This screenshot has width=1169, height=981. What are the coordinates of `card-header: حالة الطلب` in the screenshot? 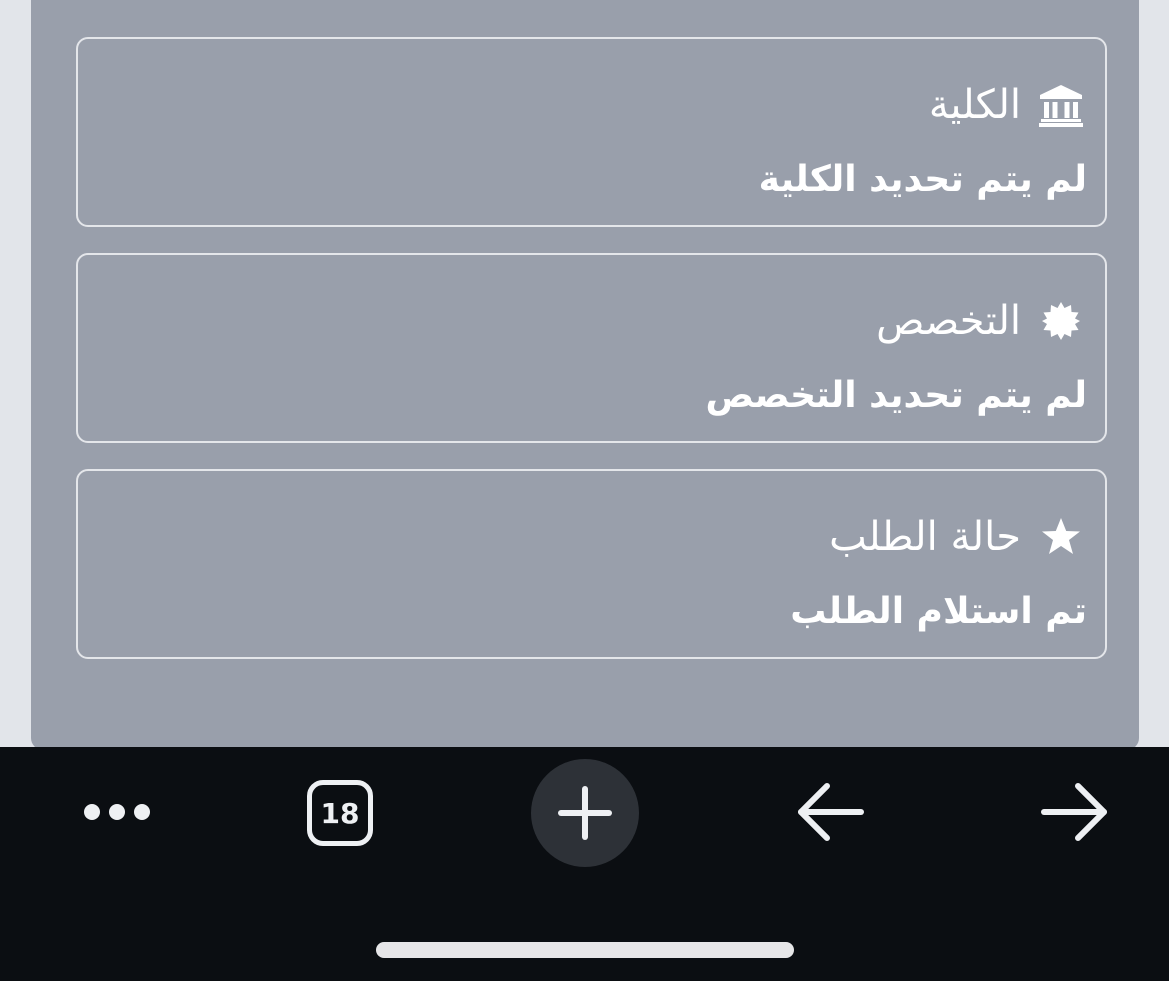 It's located at (957, 537).